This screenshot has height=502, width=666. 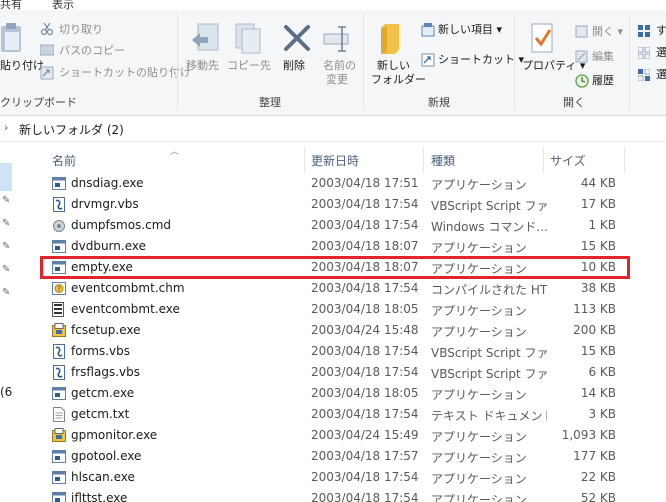 What do you see at coordinates (99, 496) in the screenshot?
I see `file-name: iflttst.exe` at bounding box center [99, 496].